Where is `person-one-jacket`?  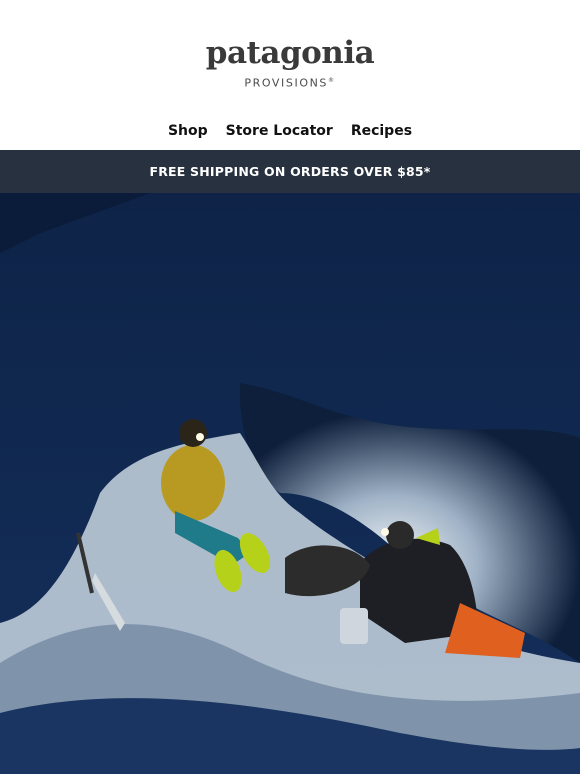 person-one-jacket is located at coordinates (193, 483).